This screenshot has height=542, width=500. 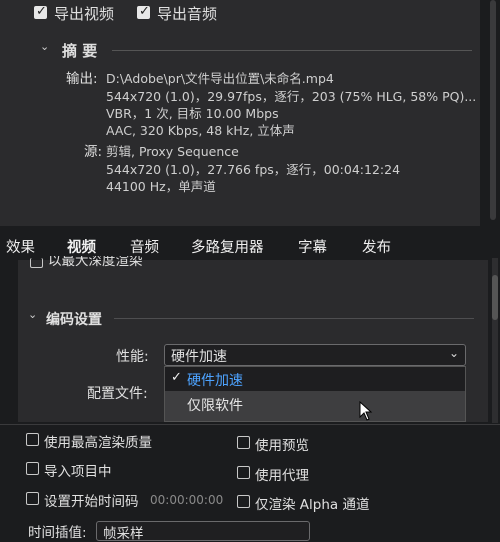 I want to click on summary-divider, so click(x=292, y=50).